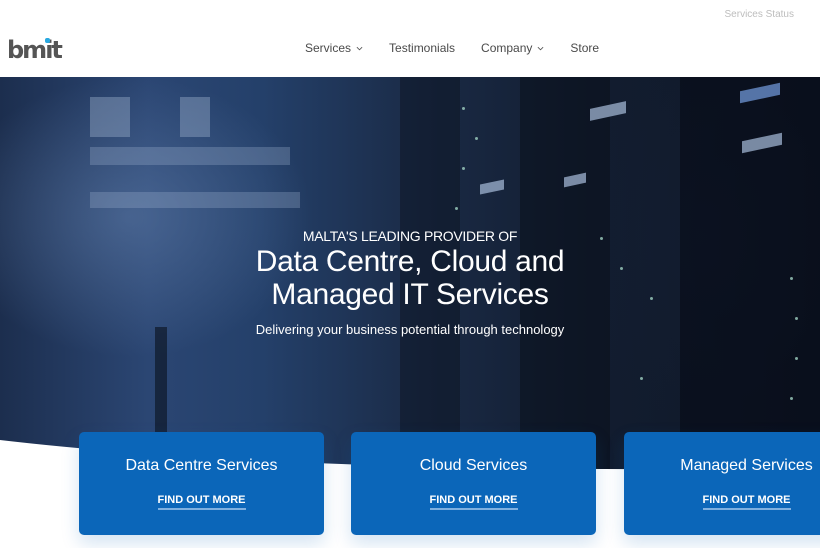 This screenshot has width=820, height=548. Describe the element at coordinates (410, 261) in the screenshot. I see `hero-headline-line1: Data Centre, Cloud and` at that location.